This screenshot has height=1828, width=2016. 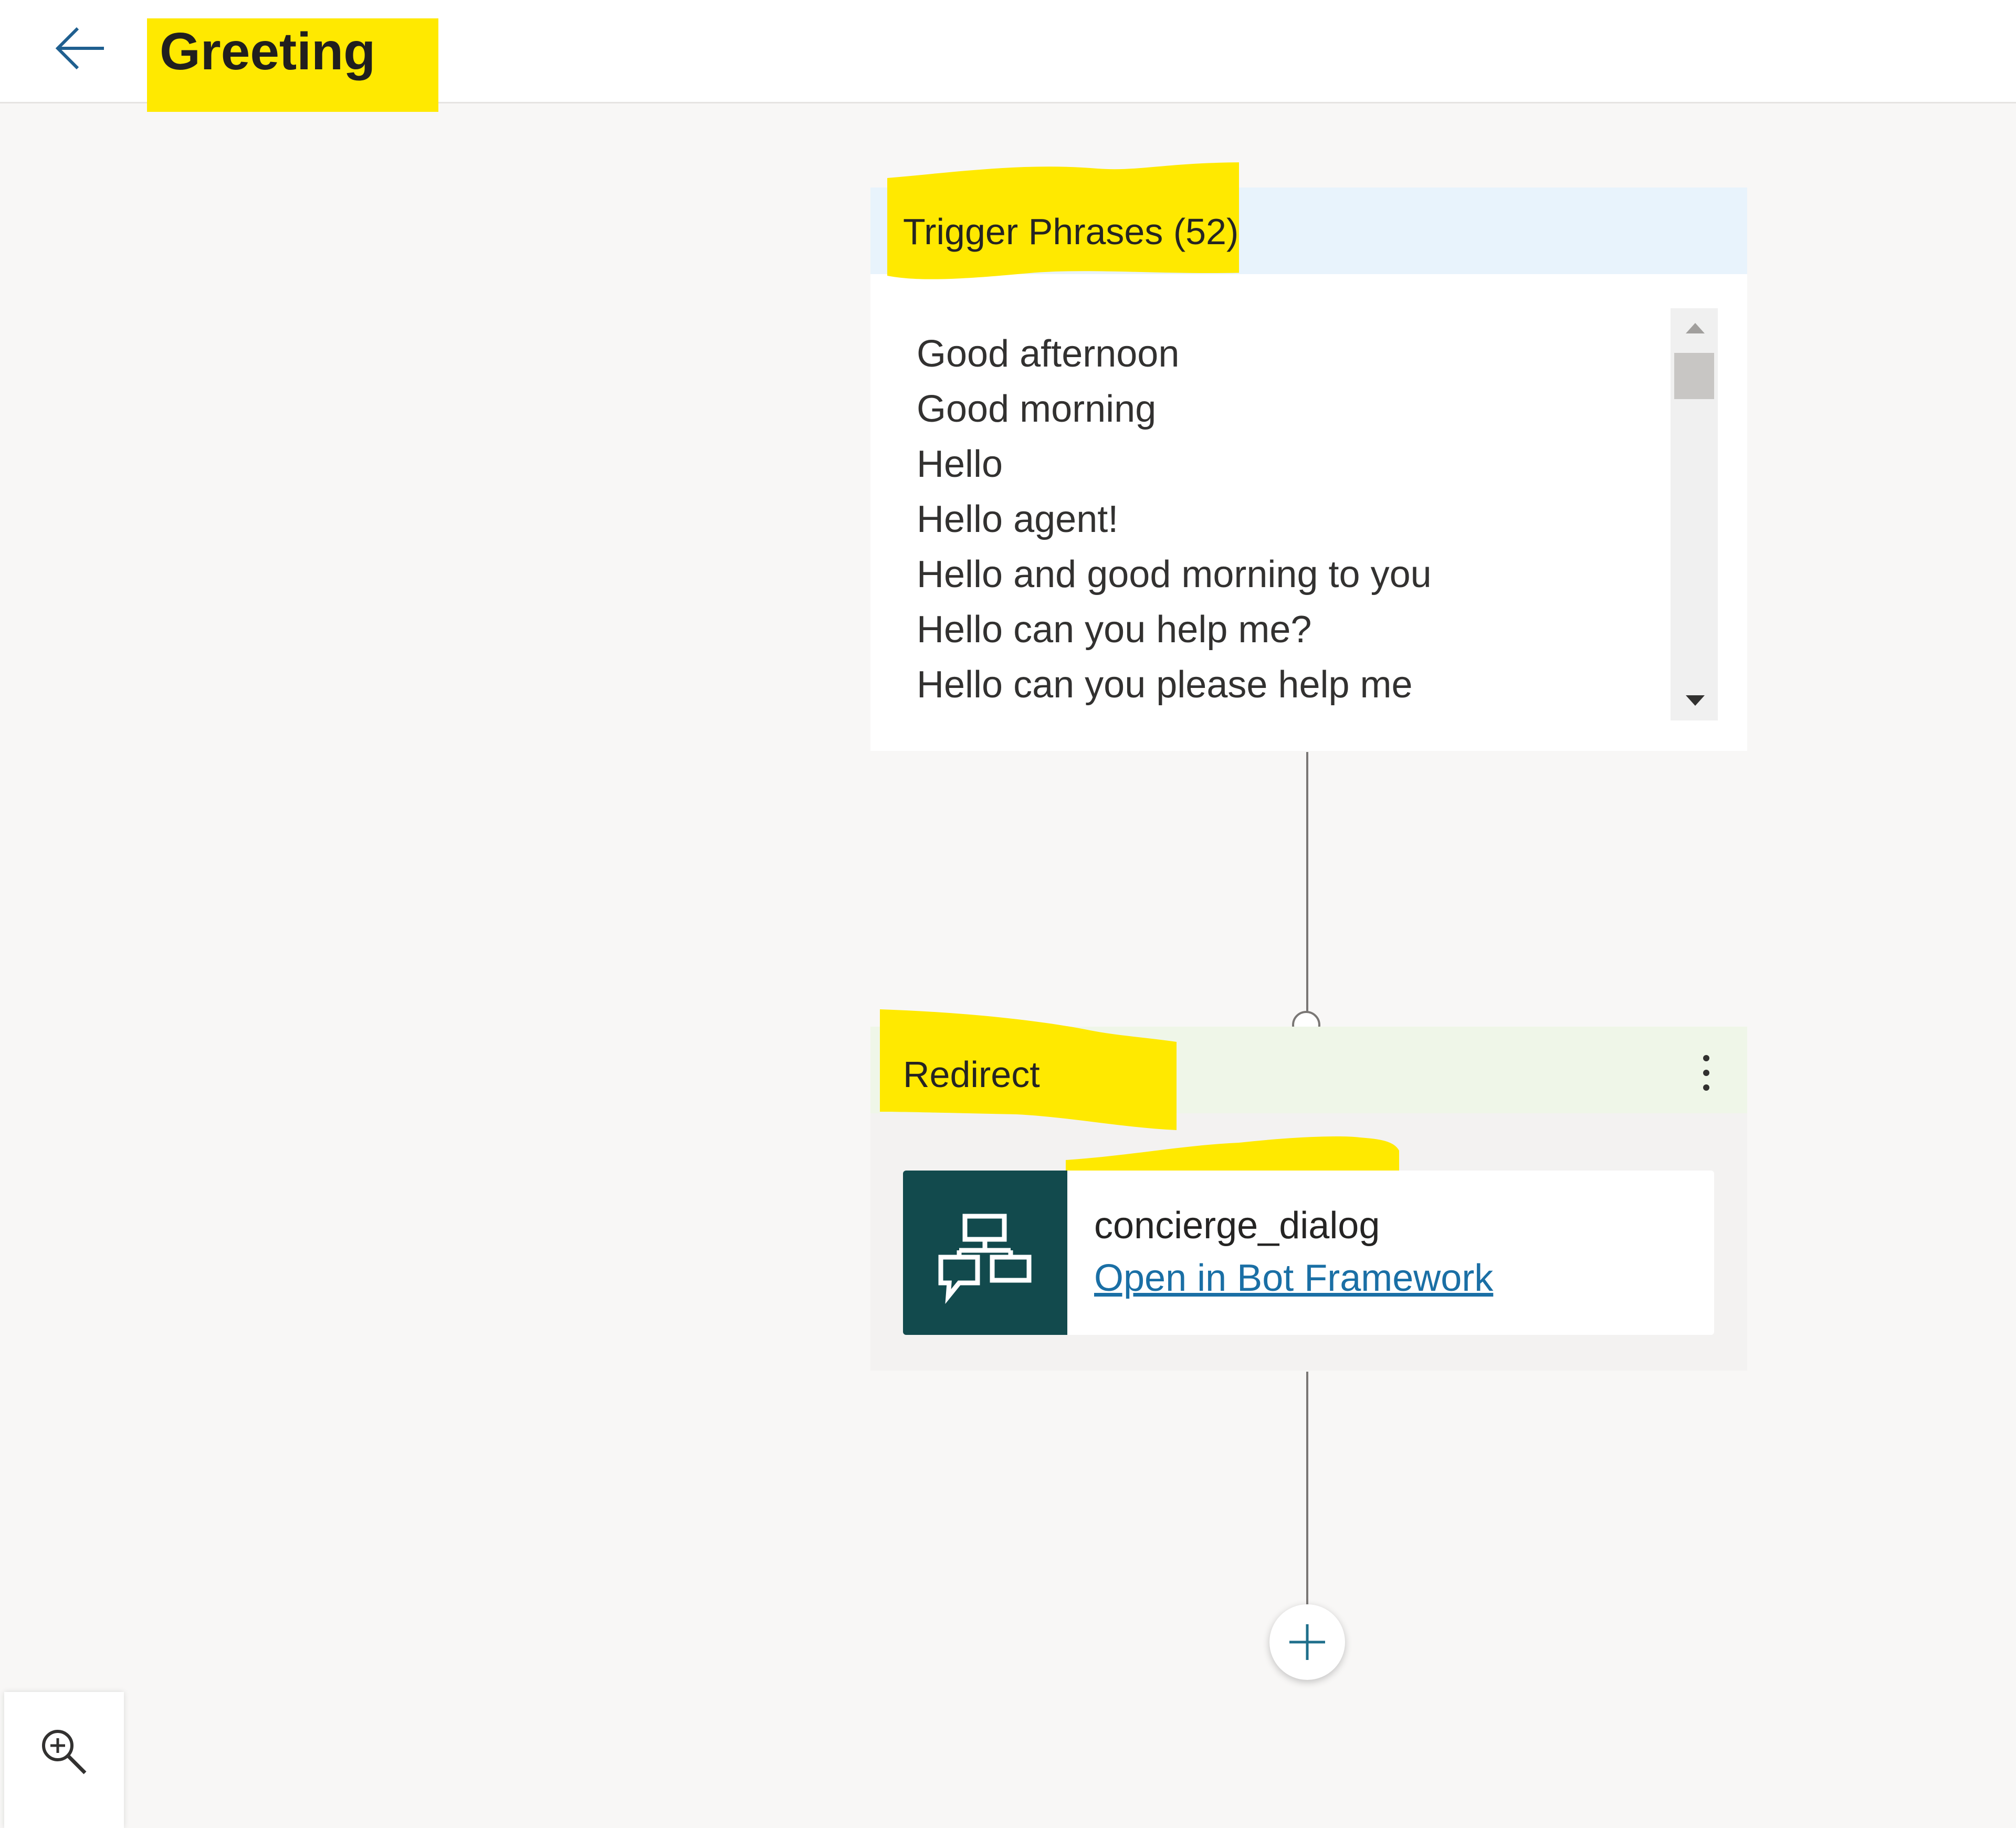 I want to click on list-item: Hello and good morning to you, so click(x=1174, y=574).